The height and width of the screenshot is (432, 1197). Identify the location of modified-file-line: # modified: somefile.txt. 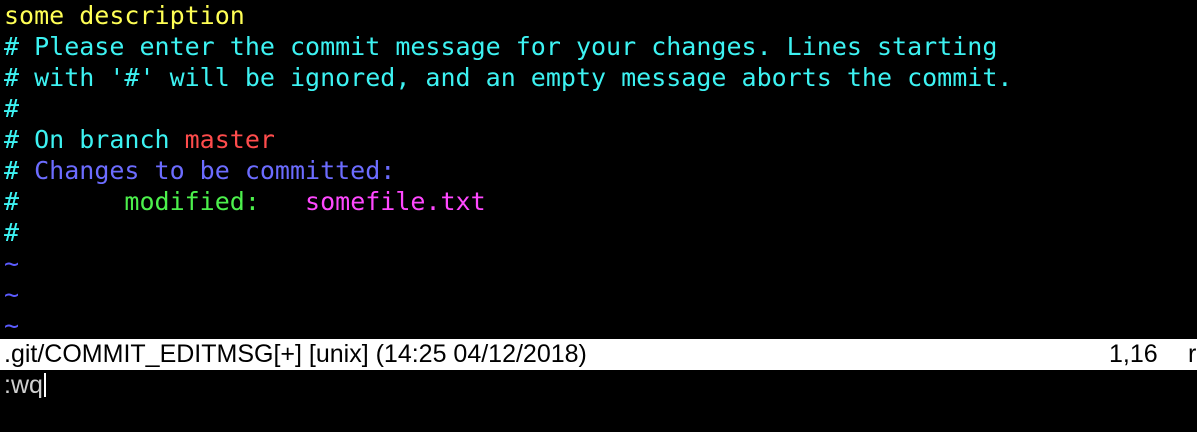
(599, 201).